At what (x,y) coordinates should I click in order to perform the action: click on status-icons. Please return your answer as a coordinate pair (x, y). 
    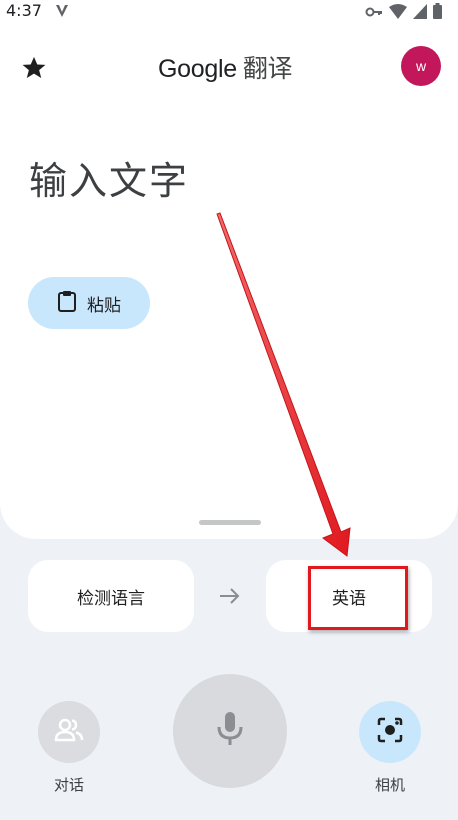
    Looking at the image, I should click on (403, 13).